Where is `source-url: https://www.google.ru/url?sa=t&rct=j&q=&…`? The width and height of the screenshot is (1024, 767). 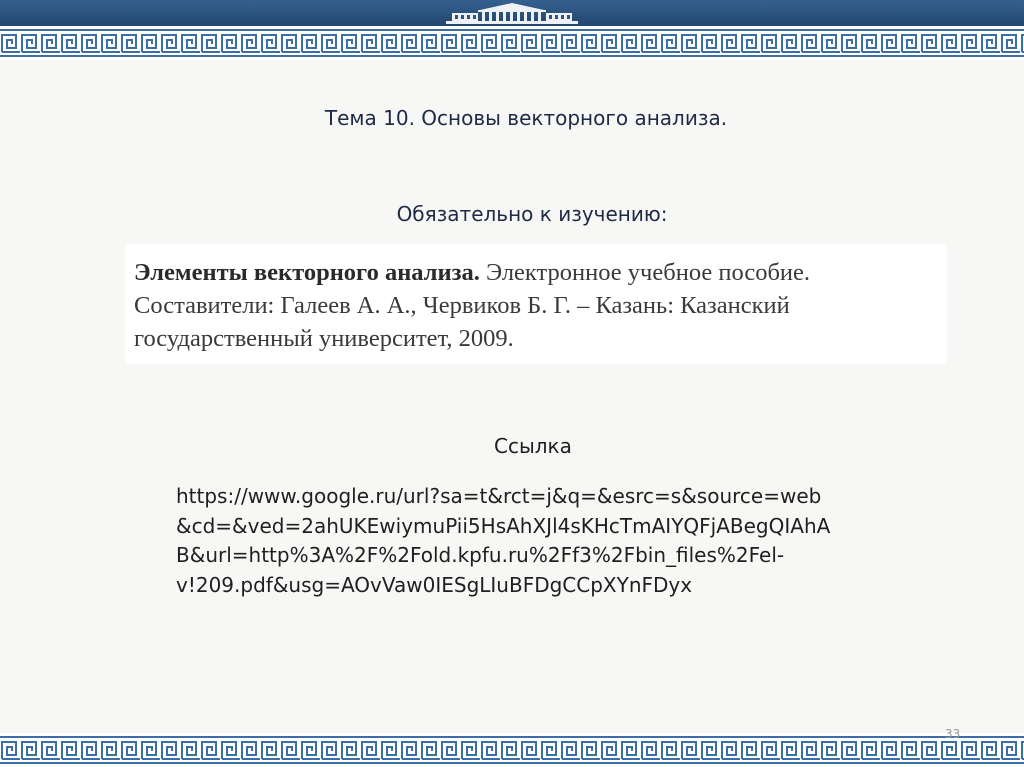
source-url: https://www.google.ru/url?sa=t&rct=j&q=&… is located at coordinates (526, 541).